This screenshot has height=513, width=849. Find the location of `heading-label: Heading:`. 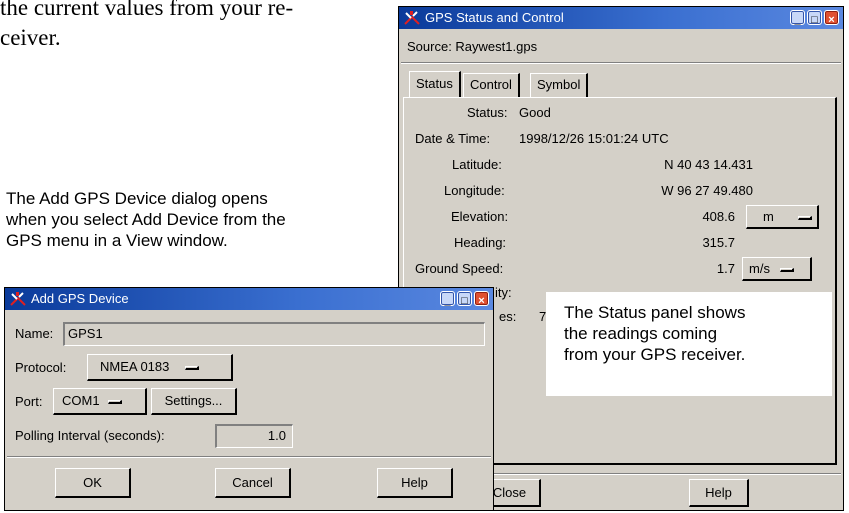

heading-label: Heading: is located at coordinates (480, 242).